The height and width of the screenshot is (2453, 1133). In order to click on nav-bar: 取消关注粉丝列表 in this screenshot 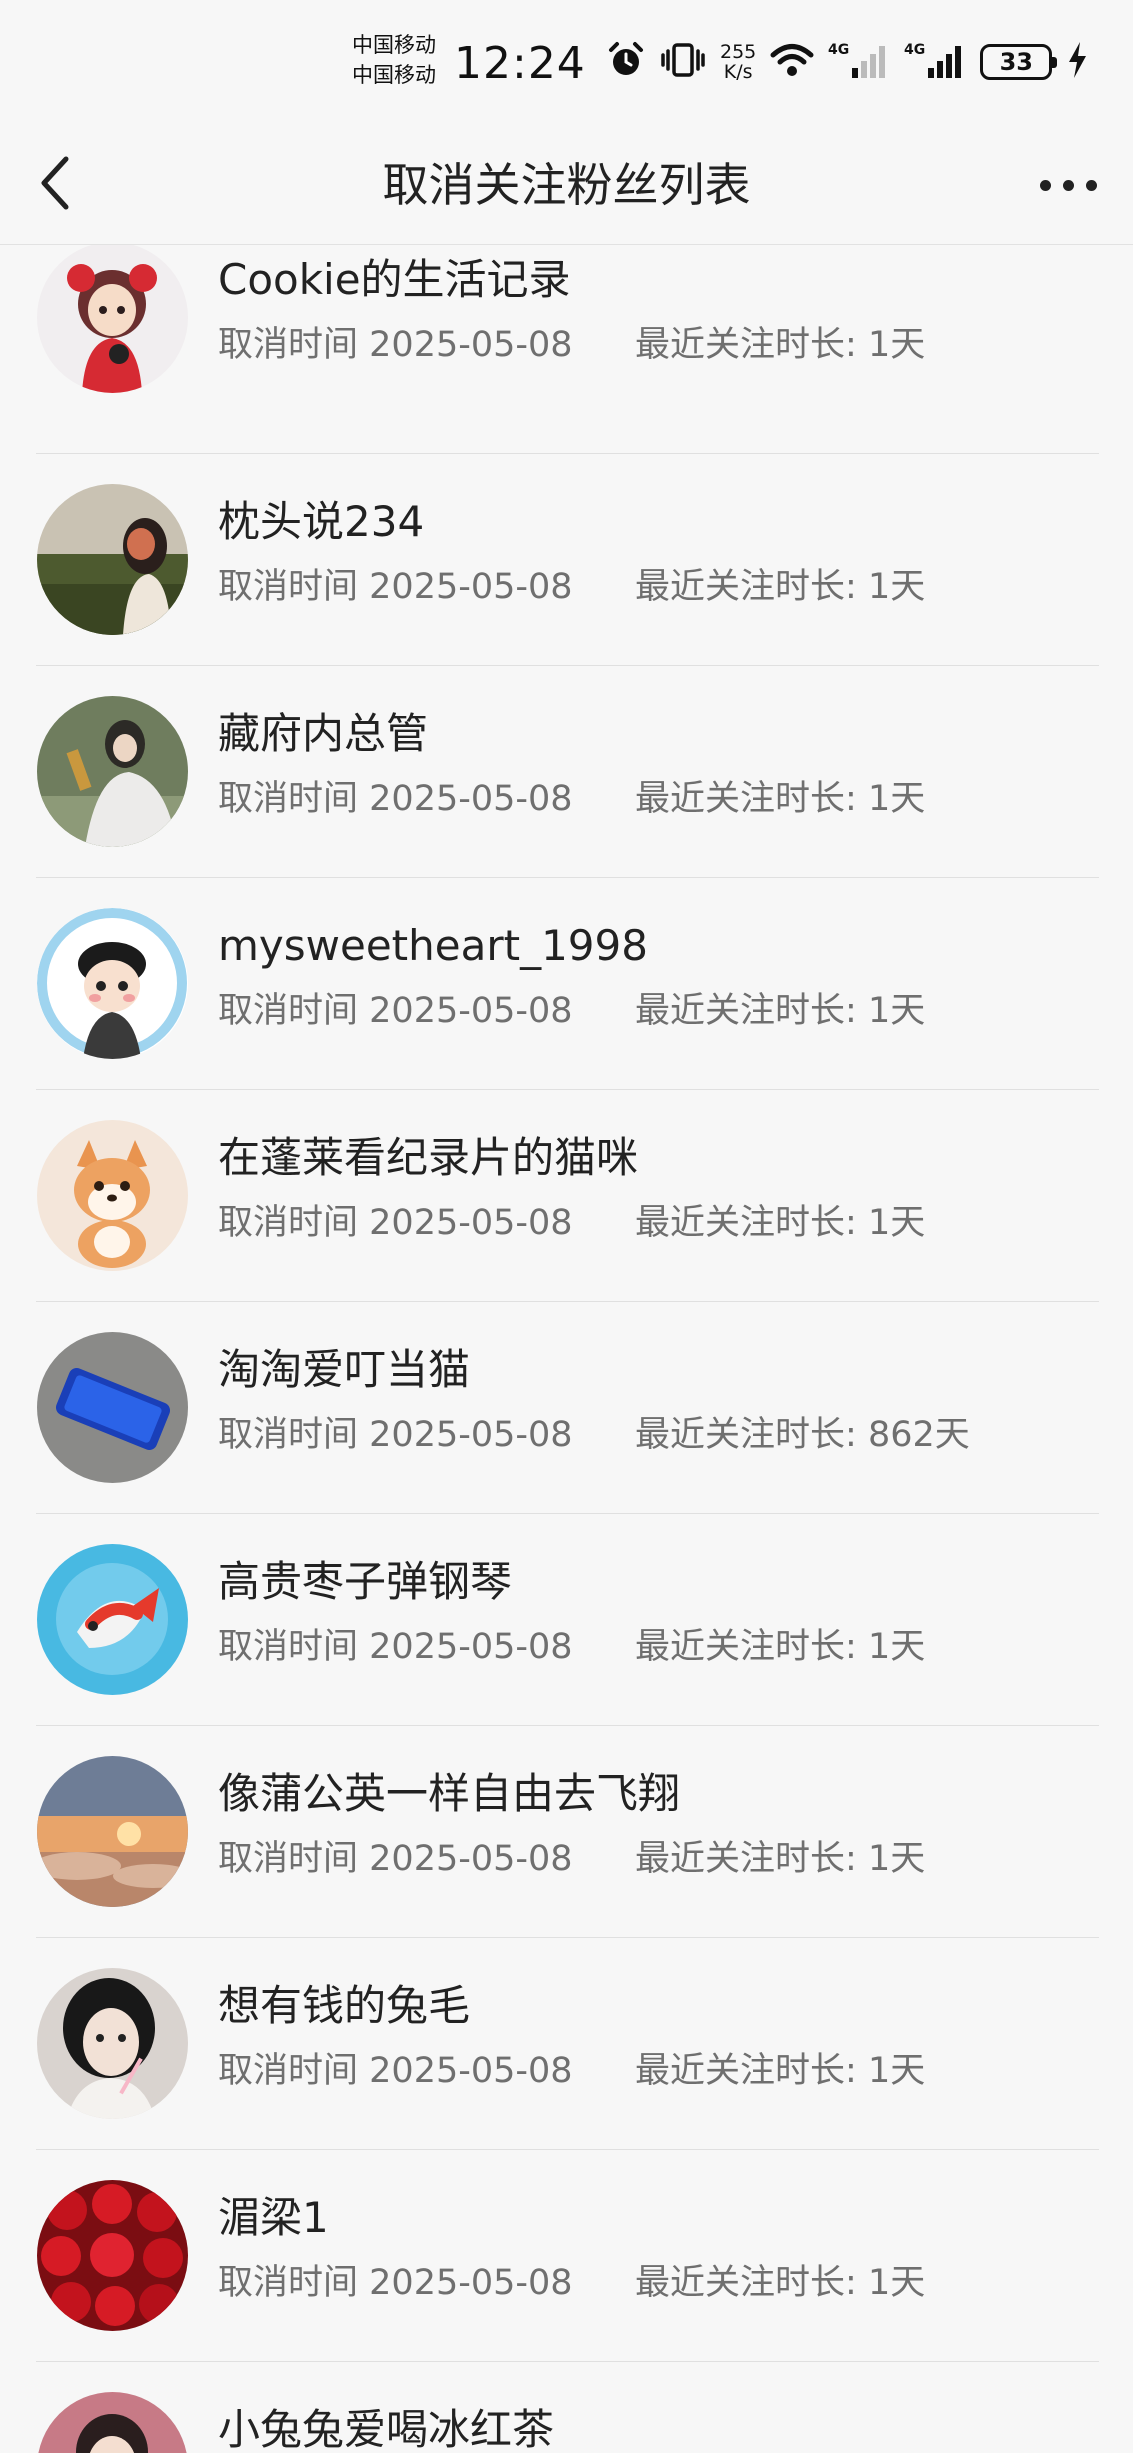, I will do `click(566, 185)`.